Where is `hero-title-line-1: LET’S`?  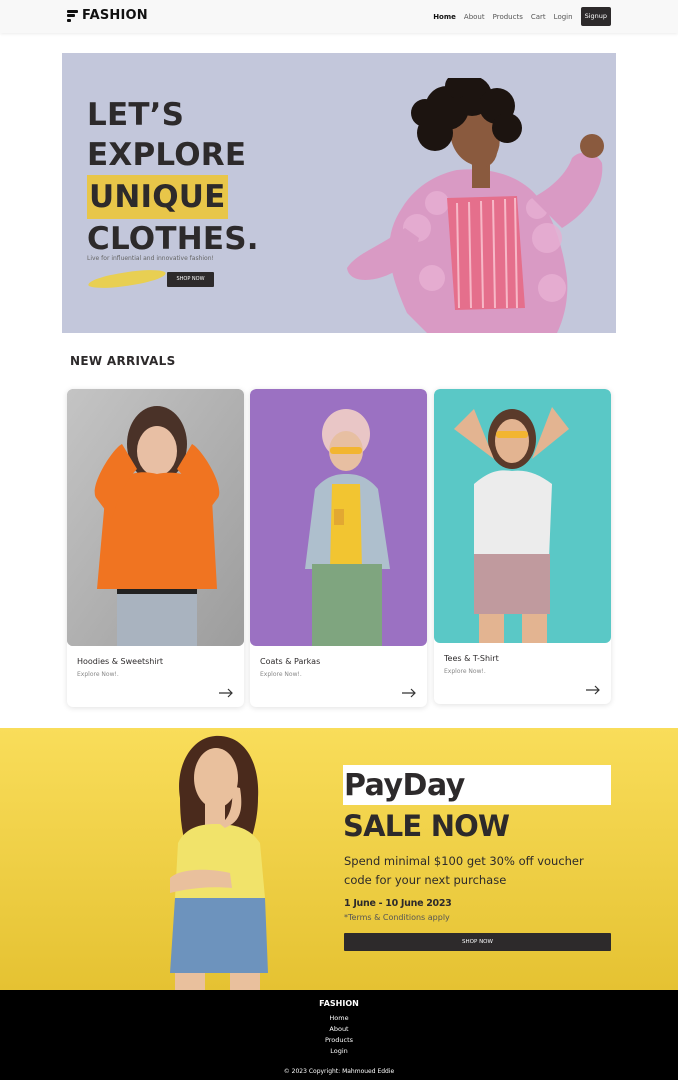 hero-title-line-1: LET’S is located at coordinates (136, 115).